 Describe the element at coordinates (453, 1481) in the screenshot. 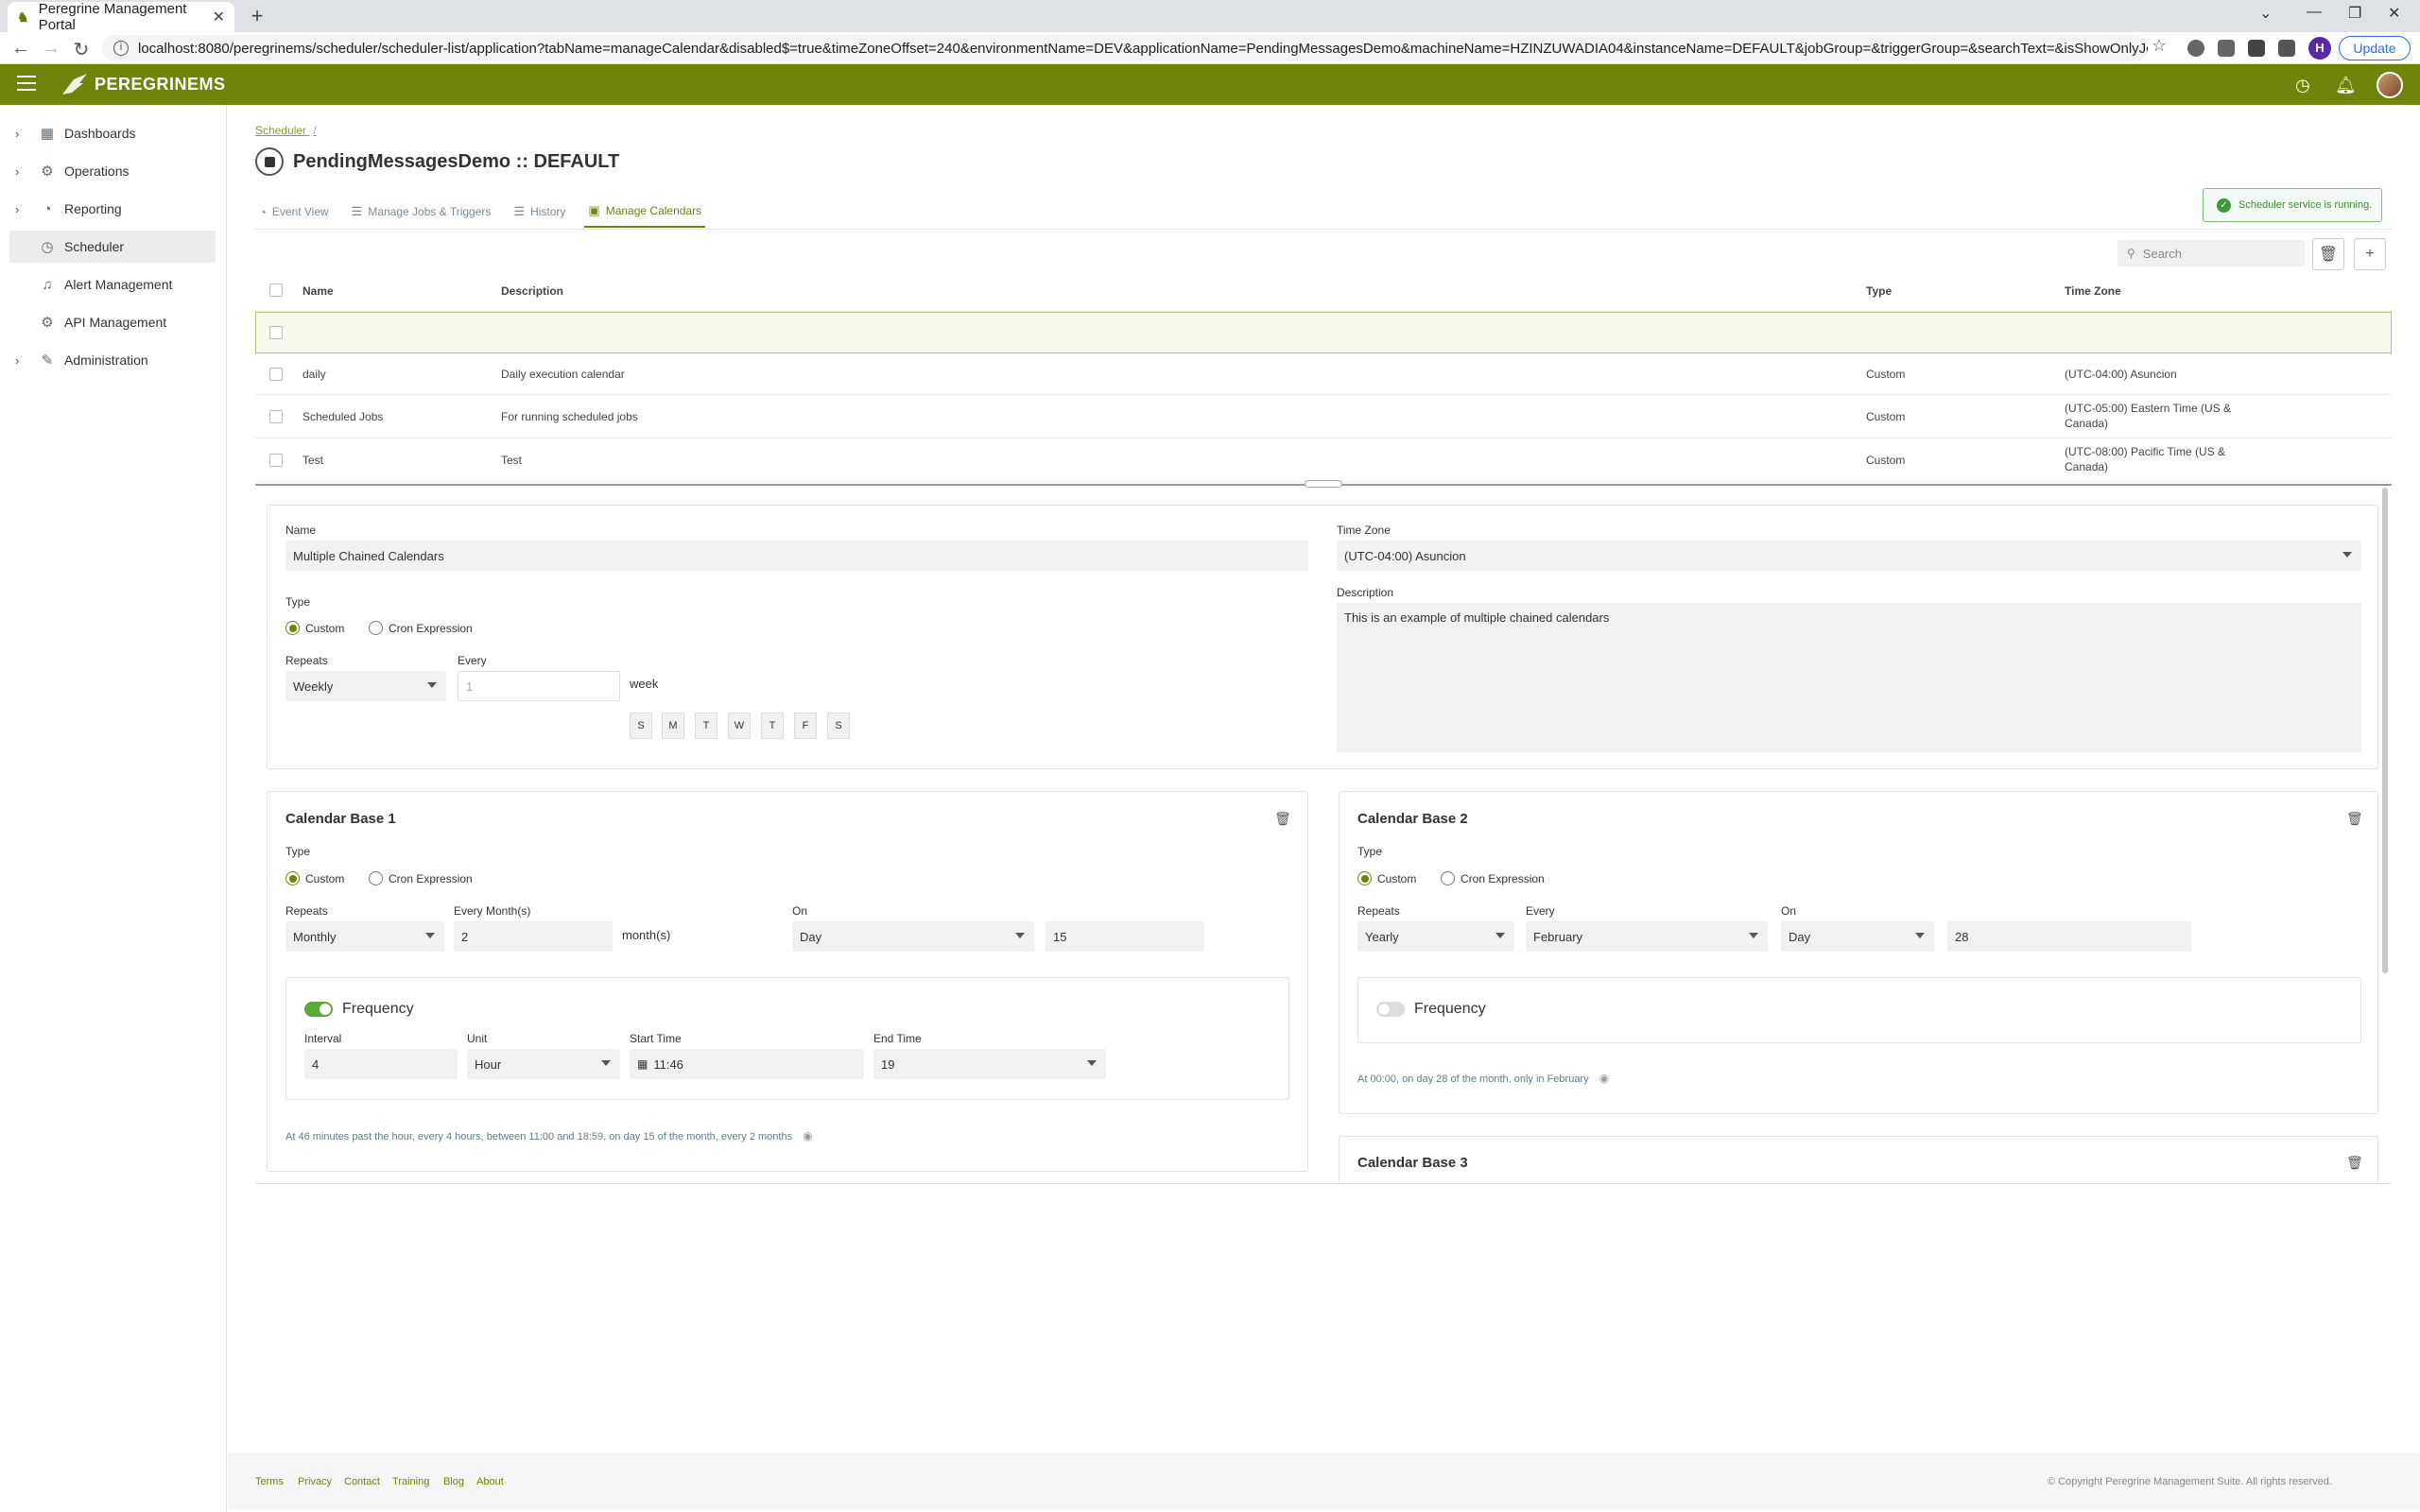

I see `footer-link-blog: Blog` at that location.